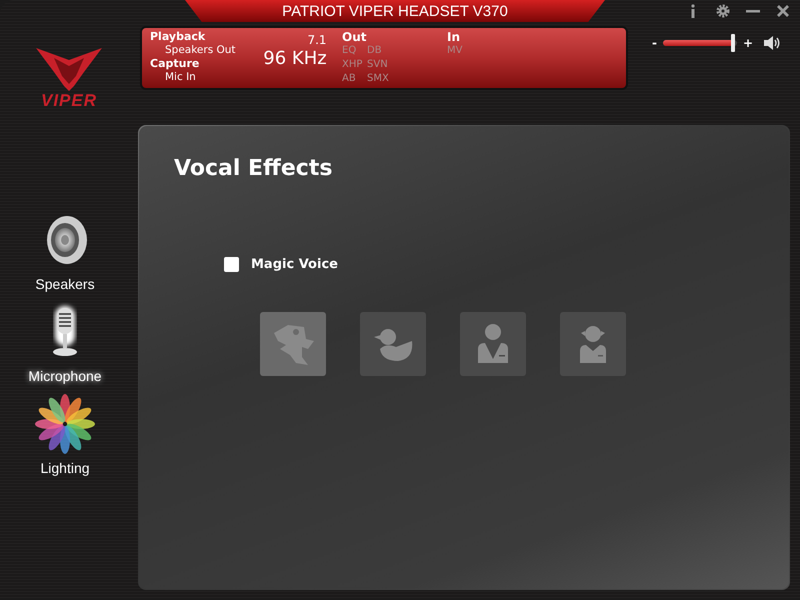  Describe the element at coordinates (65, 343) in the screenshot. I see `sidebar-item: Microphone` at that location.